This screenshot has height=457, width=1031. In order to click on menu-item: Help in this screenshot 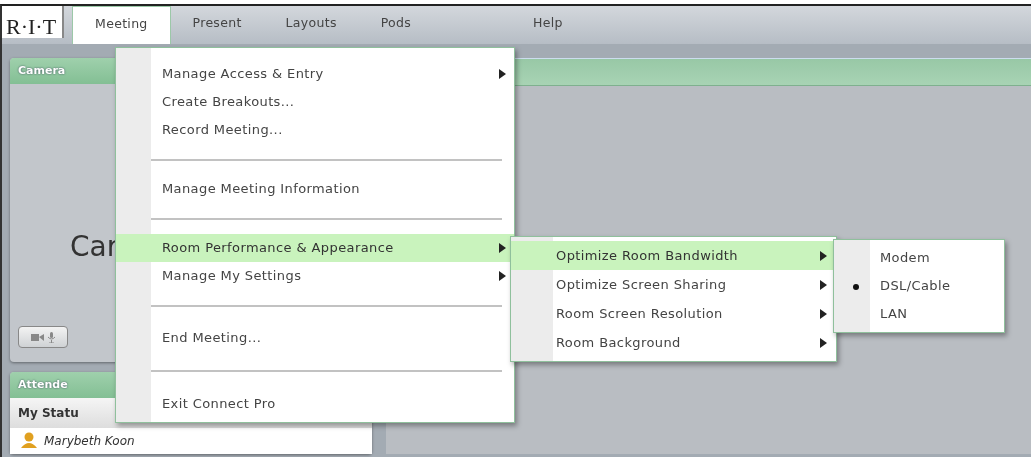, I will do `click(548, 25)`.